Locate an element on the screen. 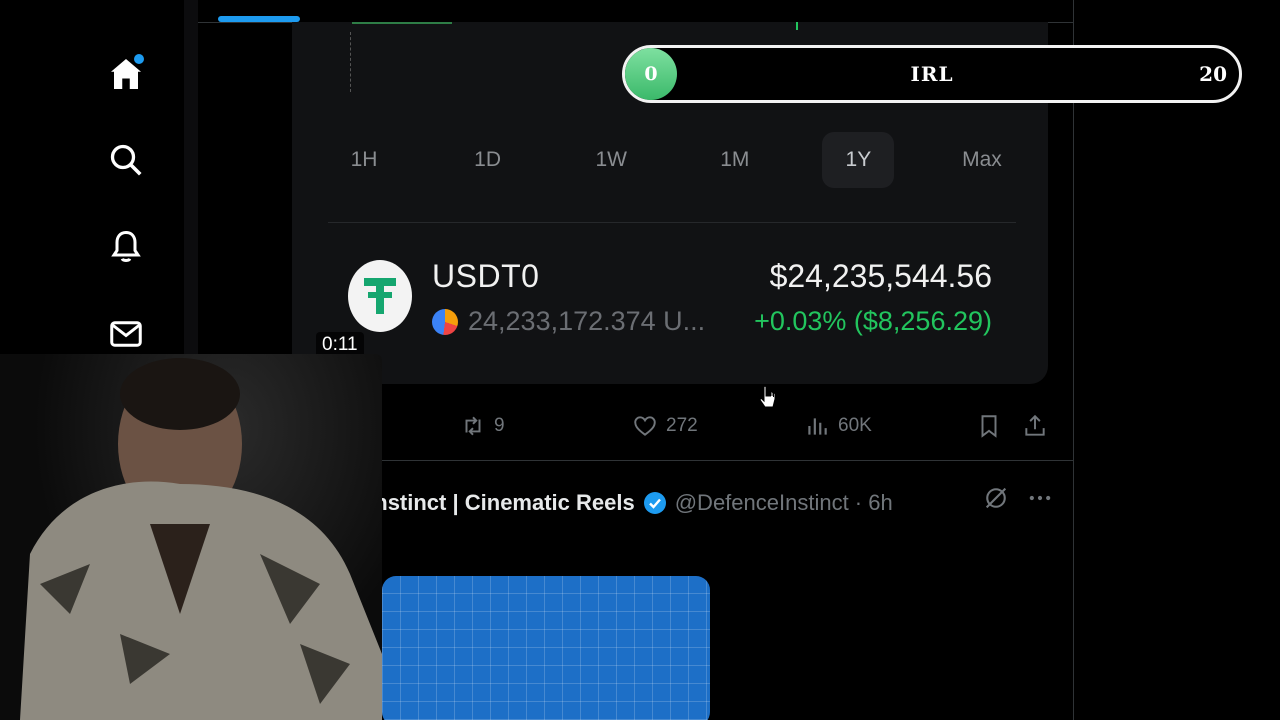  range-tab-1y: 1Y is located at coordinates (858, 160).